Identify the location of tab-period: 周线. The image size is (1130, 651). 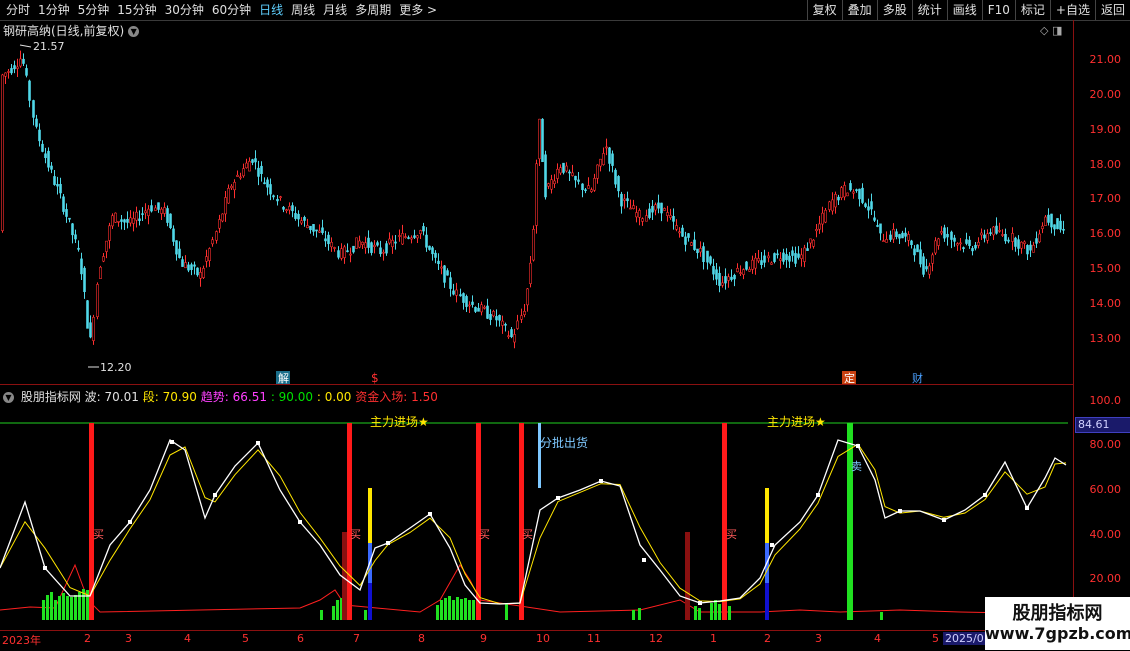
(303, 10).